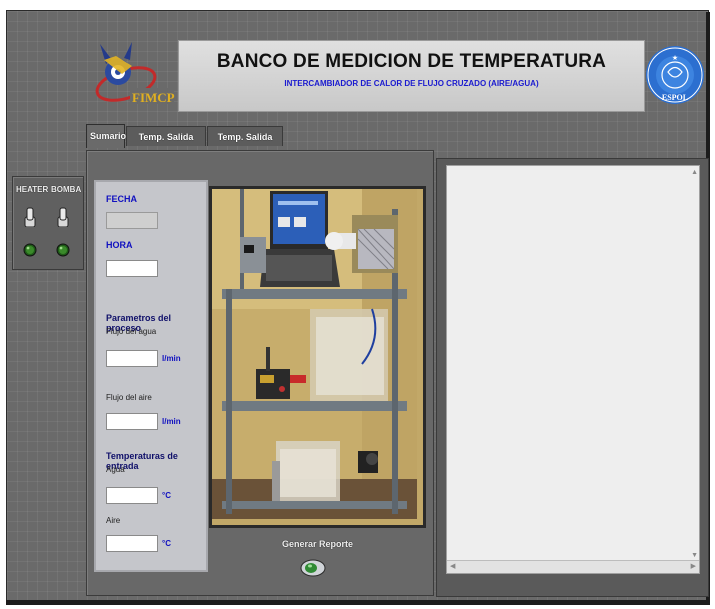 The height and width of the screenshot is (609, 715). What do you see at coordinates (121, 199) in the screenshot?
I see `fecha-label: FECHA` at bounding box center [121, 199].